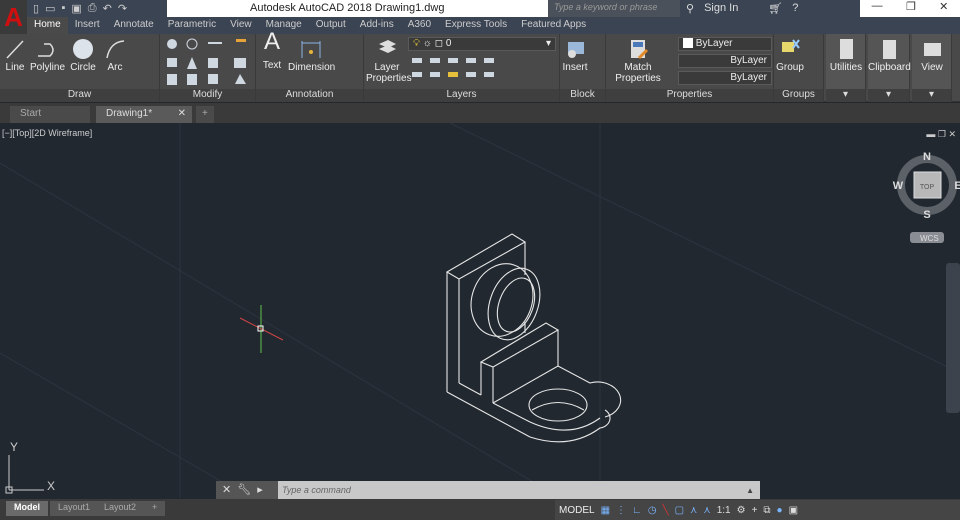 The image size is (960, 520). I want to click on restore-icon: ❐, so click(911, 8).